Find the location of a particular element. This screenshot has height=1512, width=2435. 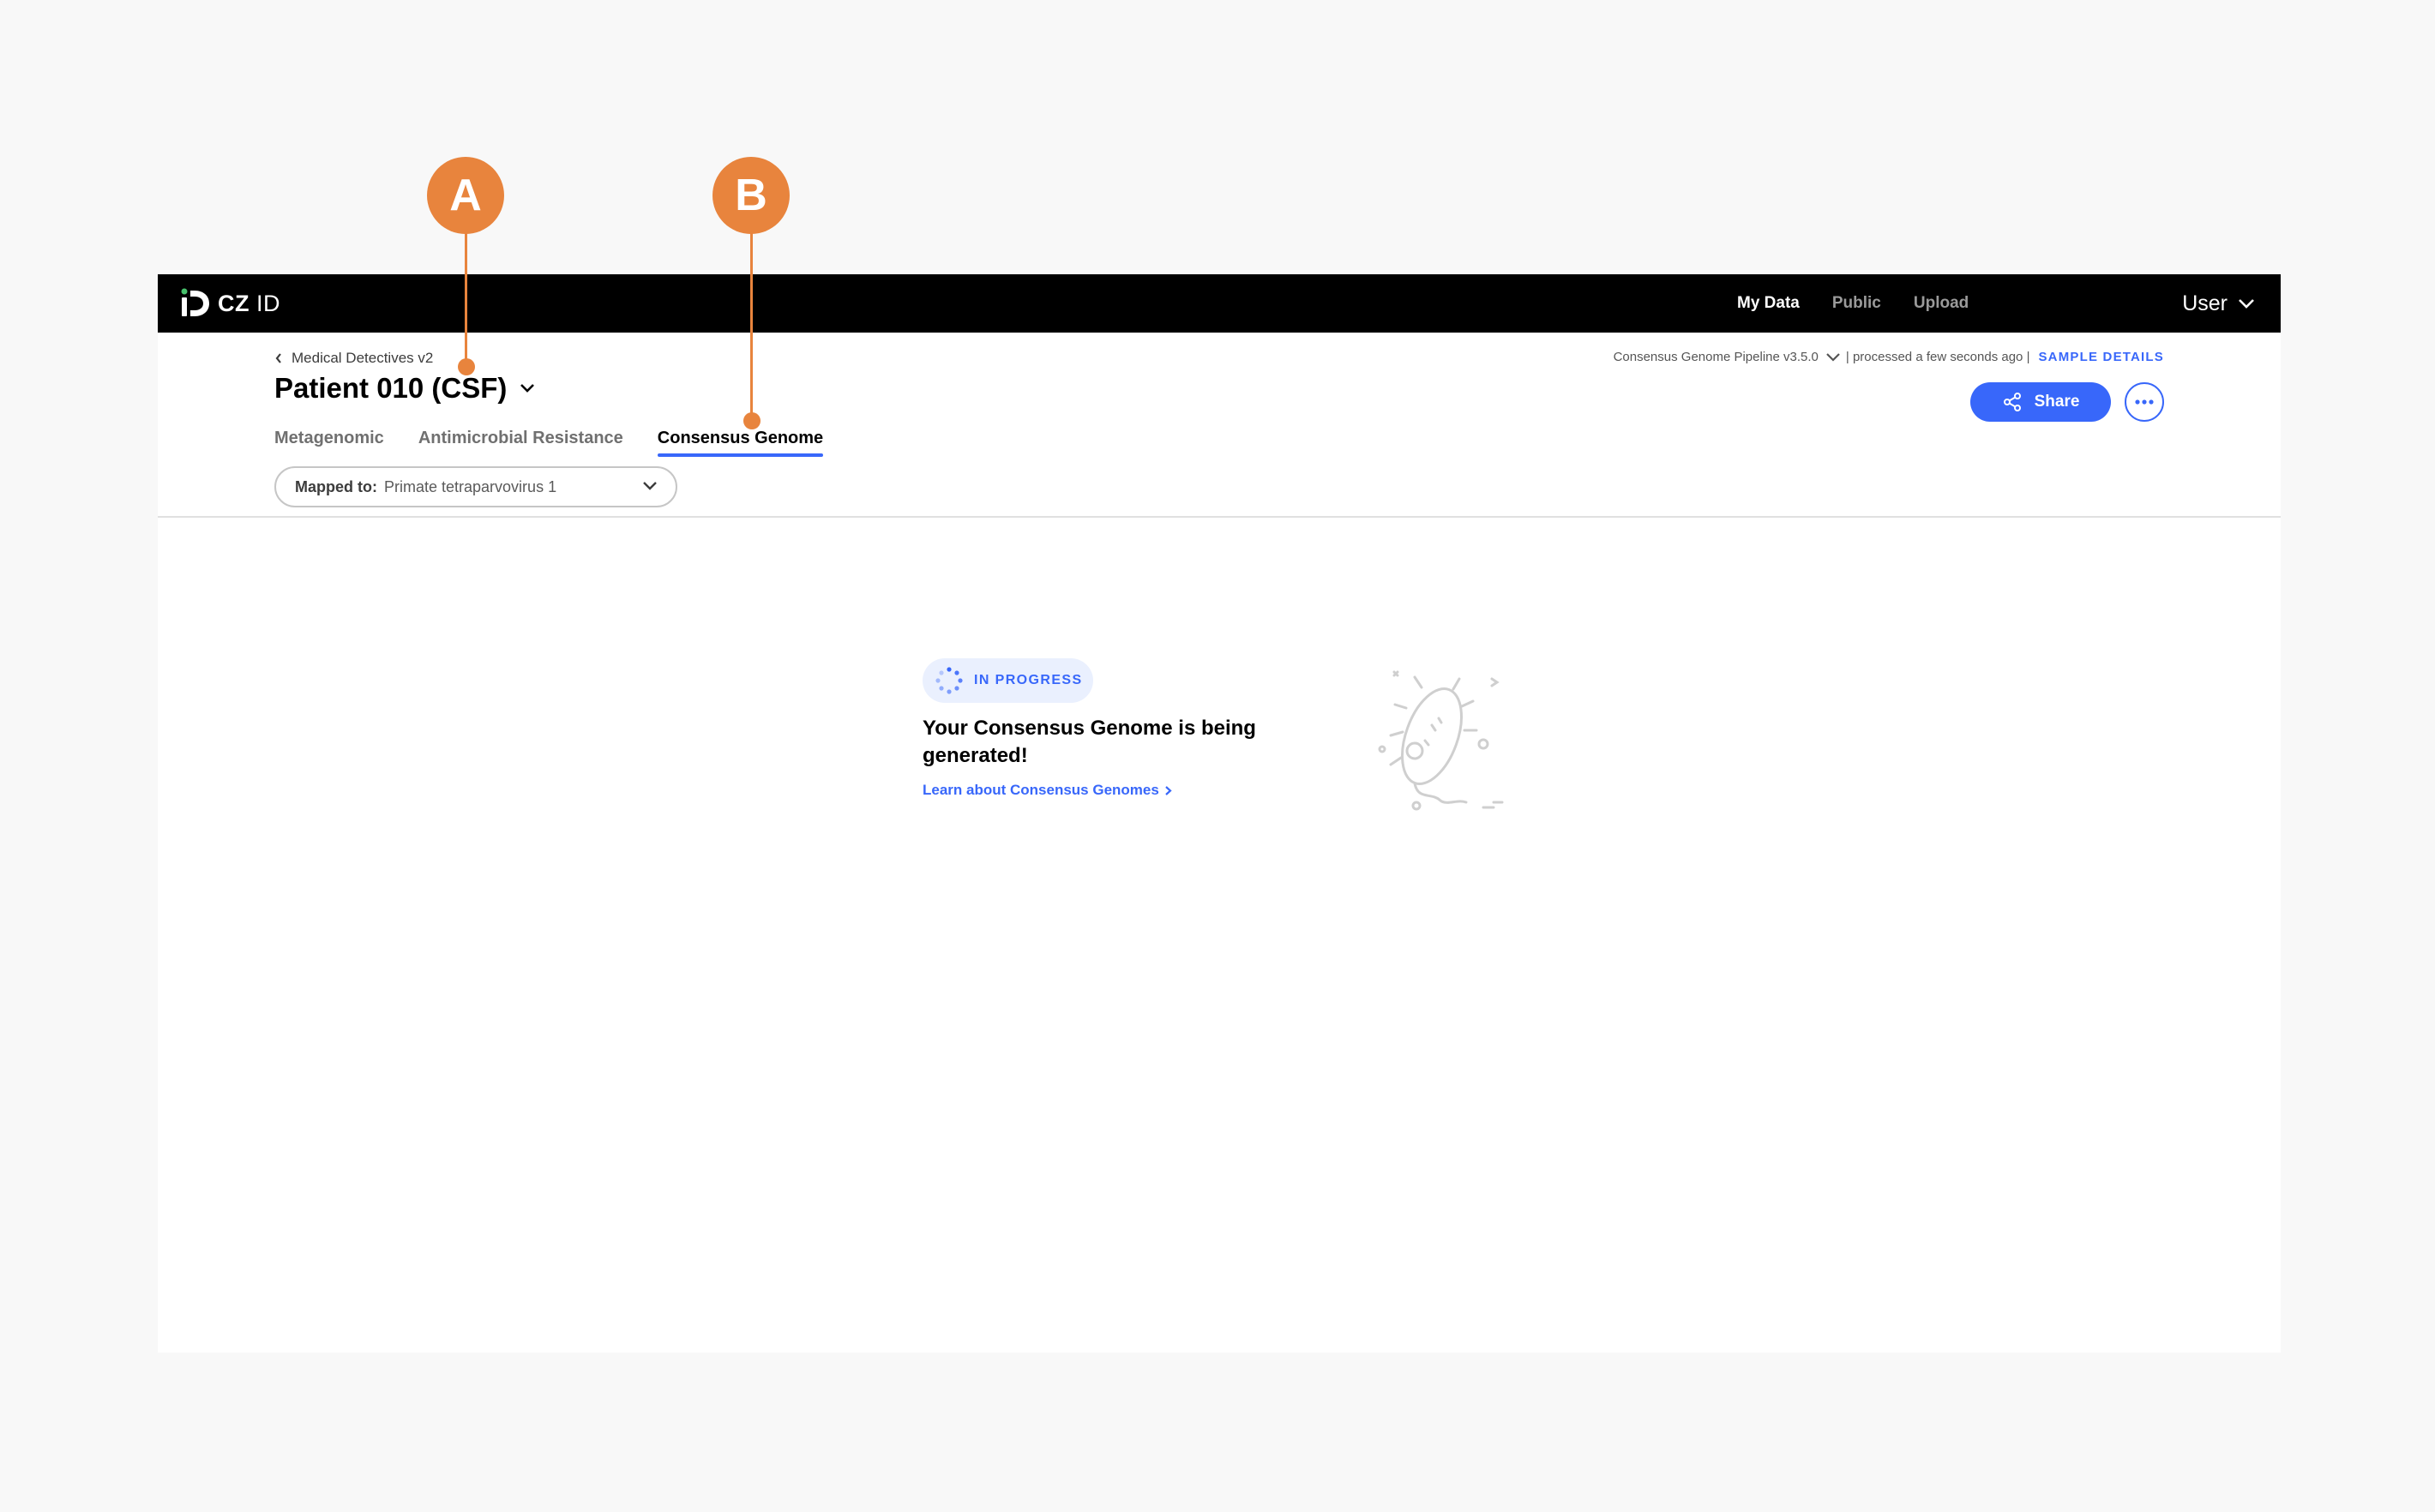

callout-badge-a: A is located at coordinates (465, 195).